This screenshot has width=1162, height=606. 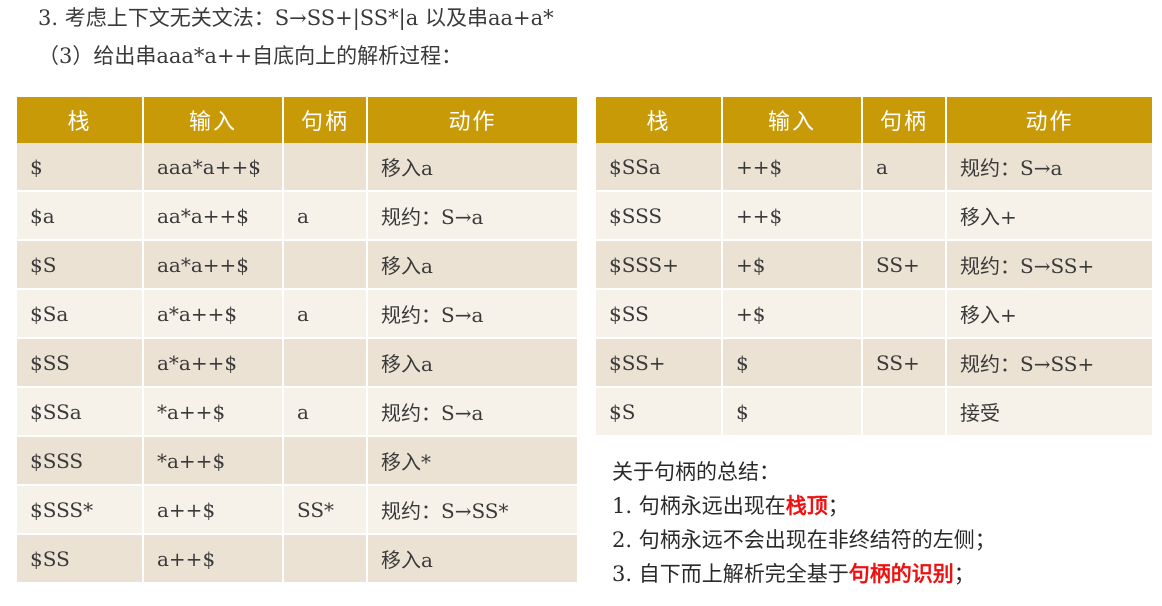 I want to click on summary-item-3: 3. 自下而上解析完全基于句柄的识别；, so click(x=804, y=574).